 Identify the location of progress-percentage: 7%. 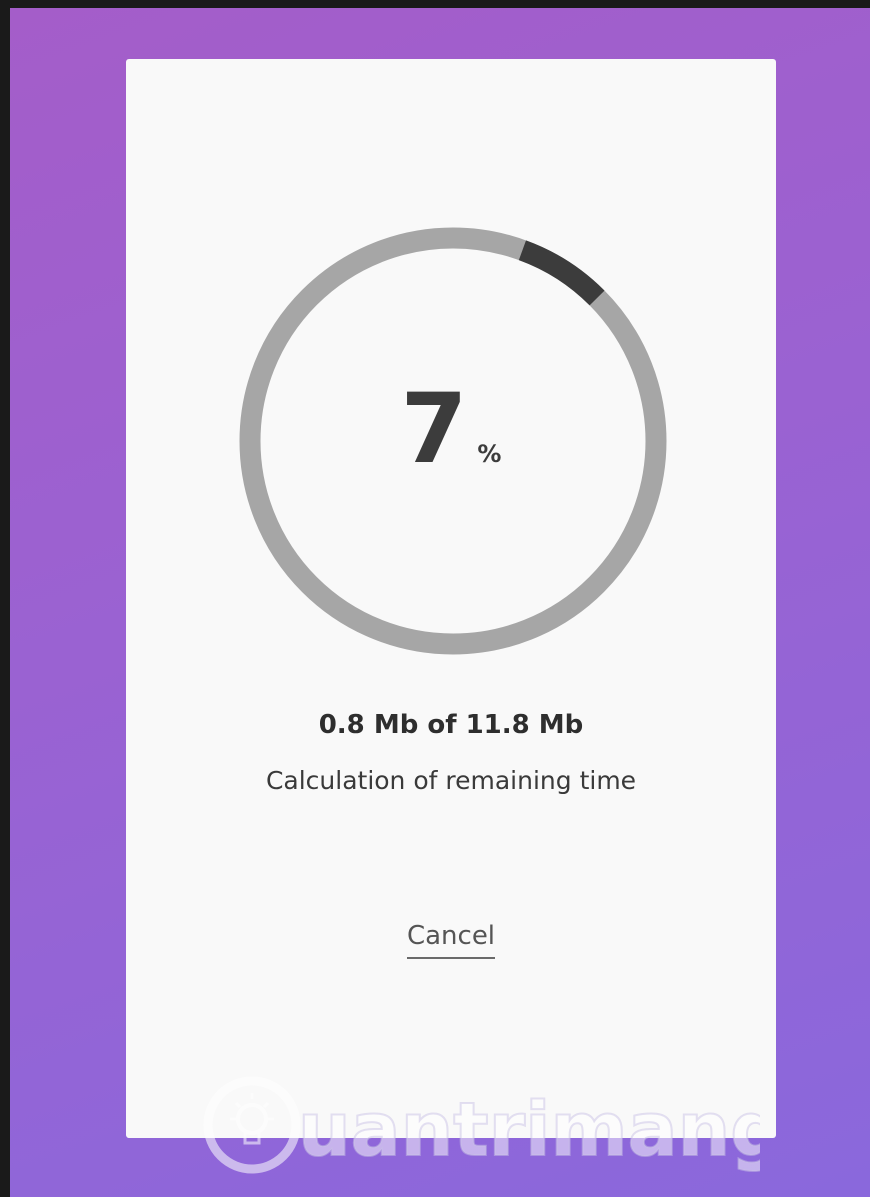
(451, 429).